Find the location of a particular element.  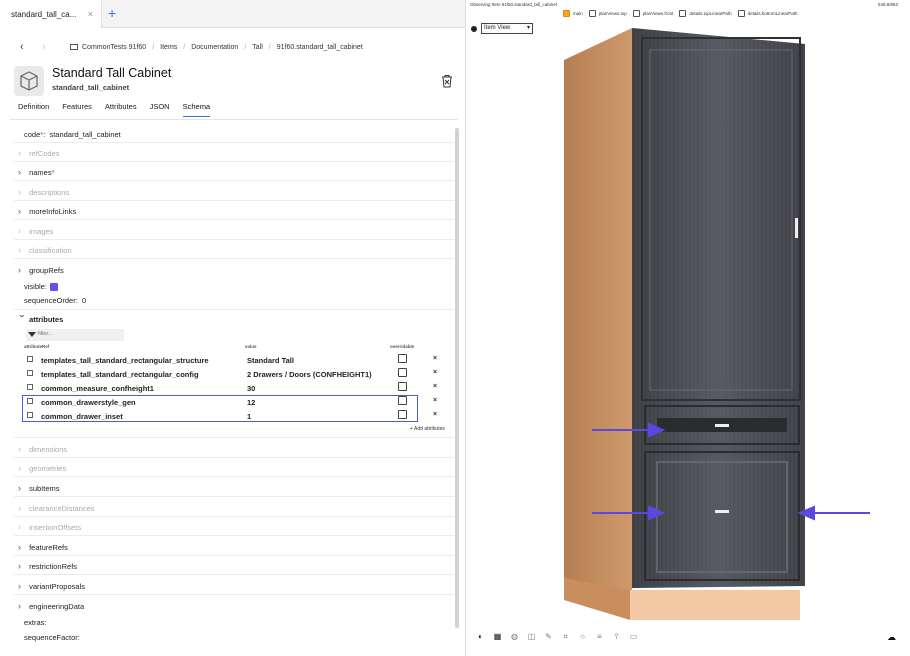

crop-icon: ⌗ is located at coordinates (565, 637).